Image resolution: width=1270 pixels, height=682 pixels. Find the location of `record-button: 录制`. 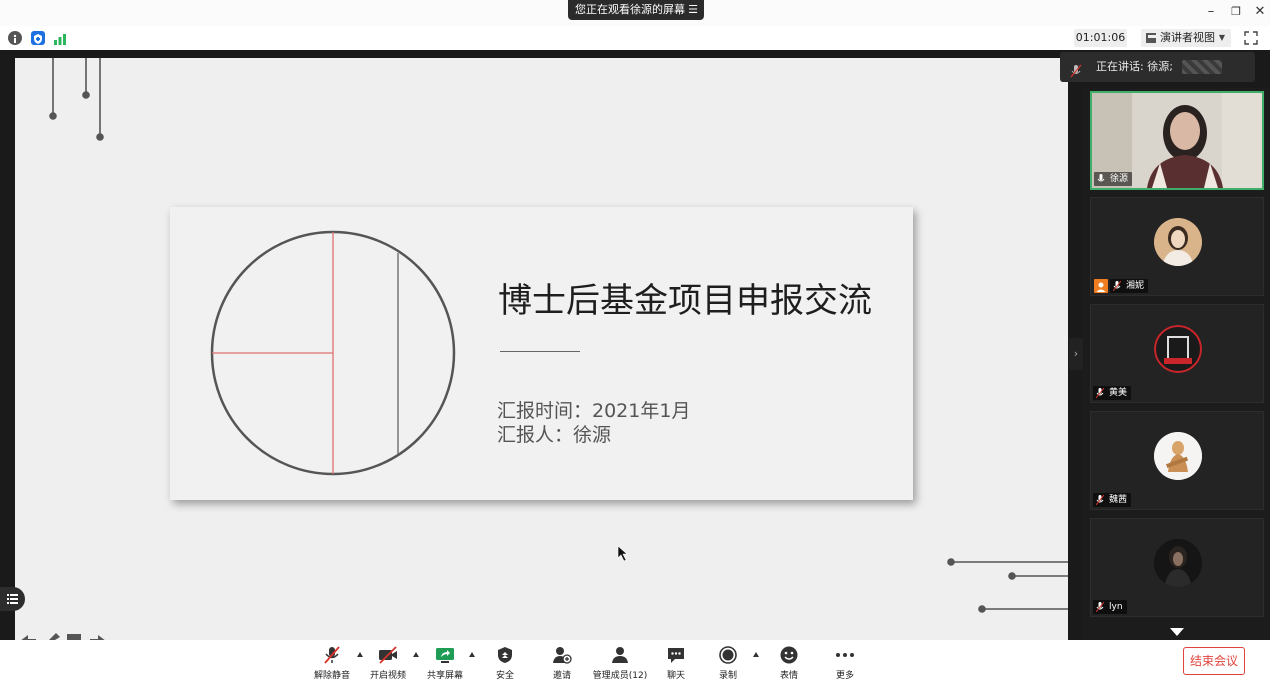

record-button: 录制 is located at coordinates (728, 662).